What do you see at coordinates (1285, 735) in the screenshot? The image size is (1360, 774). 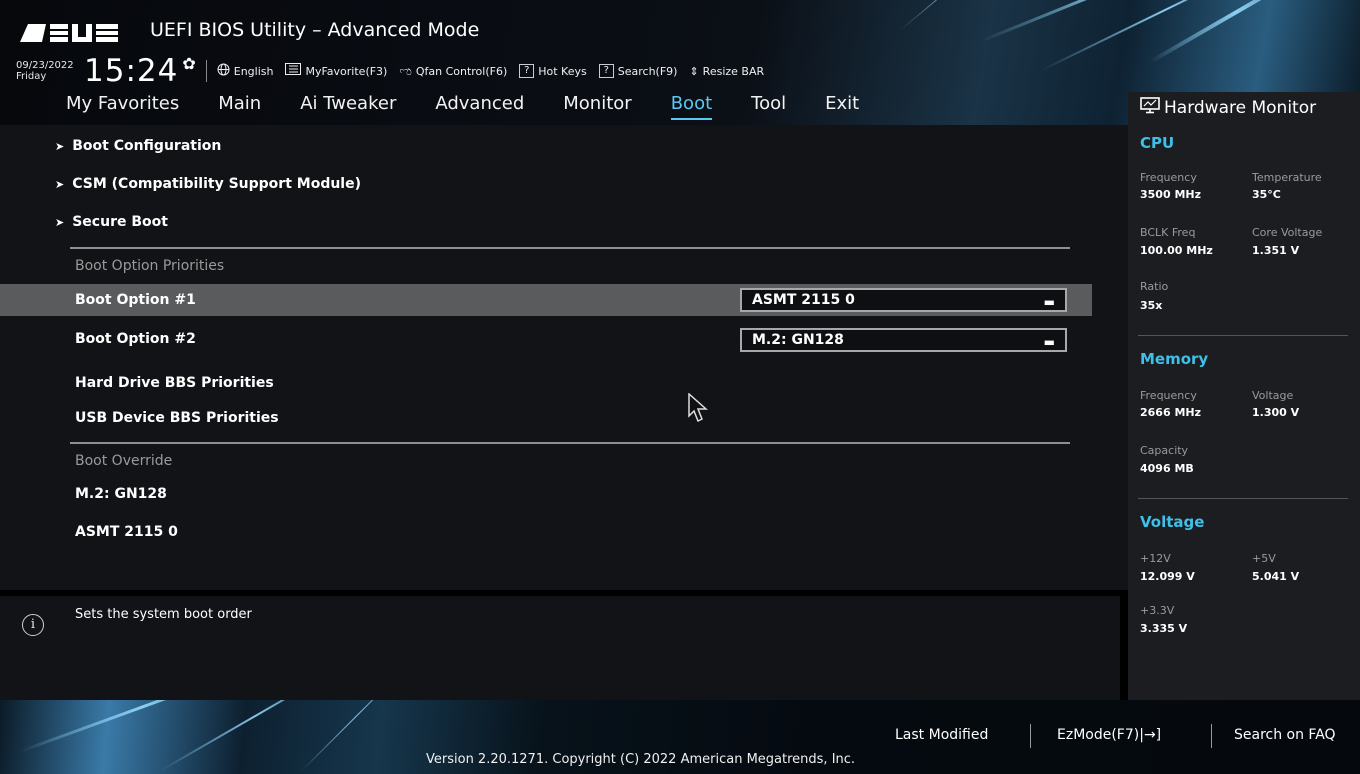 I see `search-on-faq-button: Search on FAQ` at bounding box center [1285, 735].